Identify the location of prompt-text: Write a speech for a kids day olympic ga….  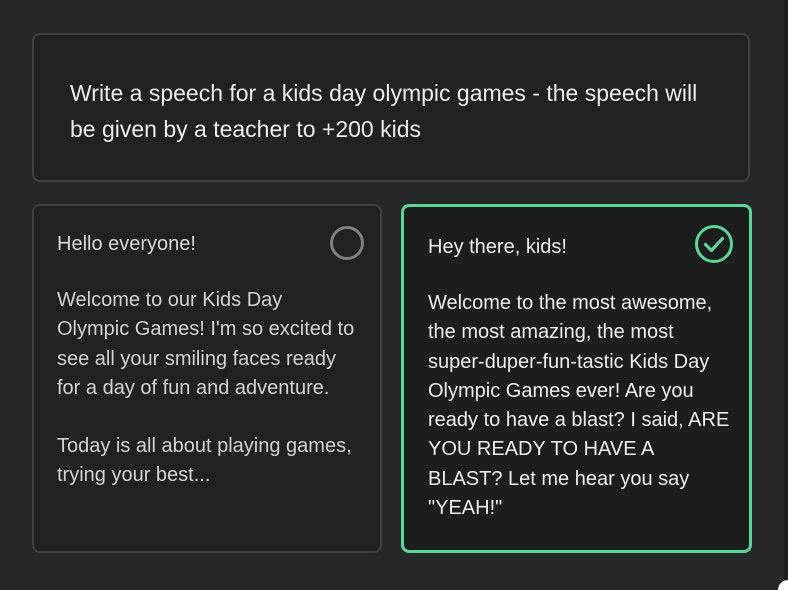
(384, 111).